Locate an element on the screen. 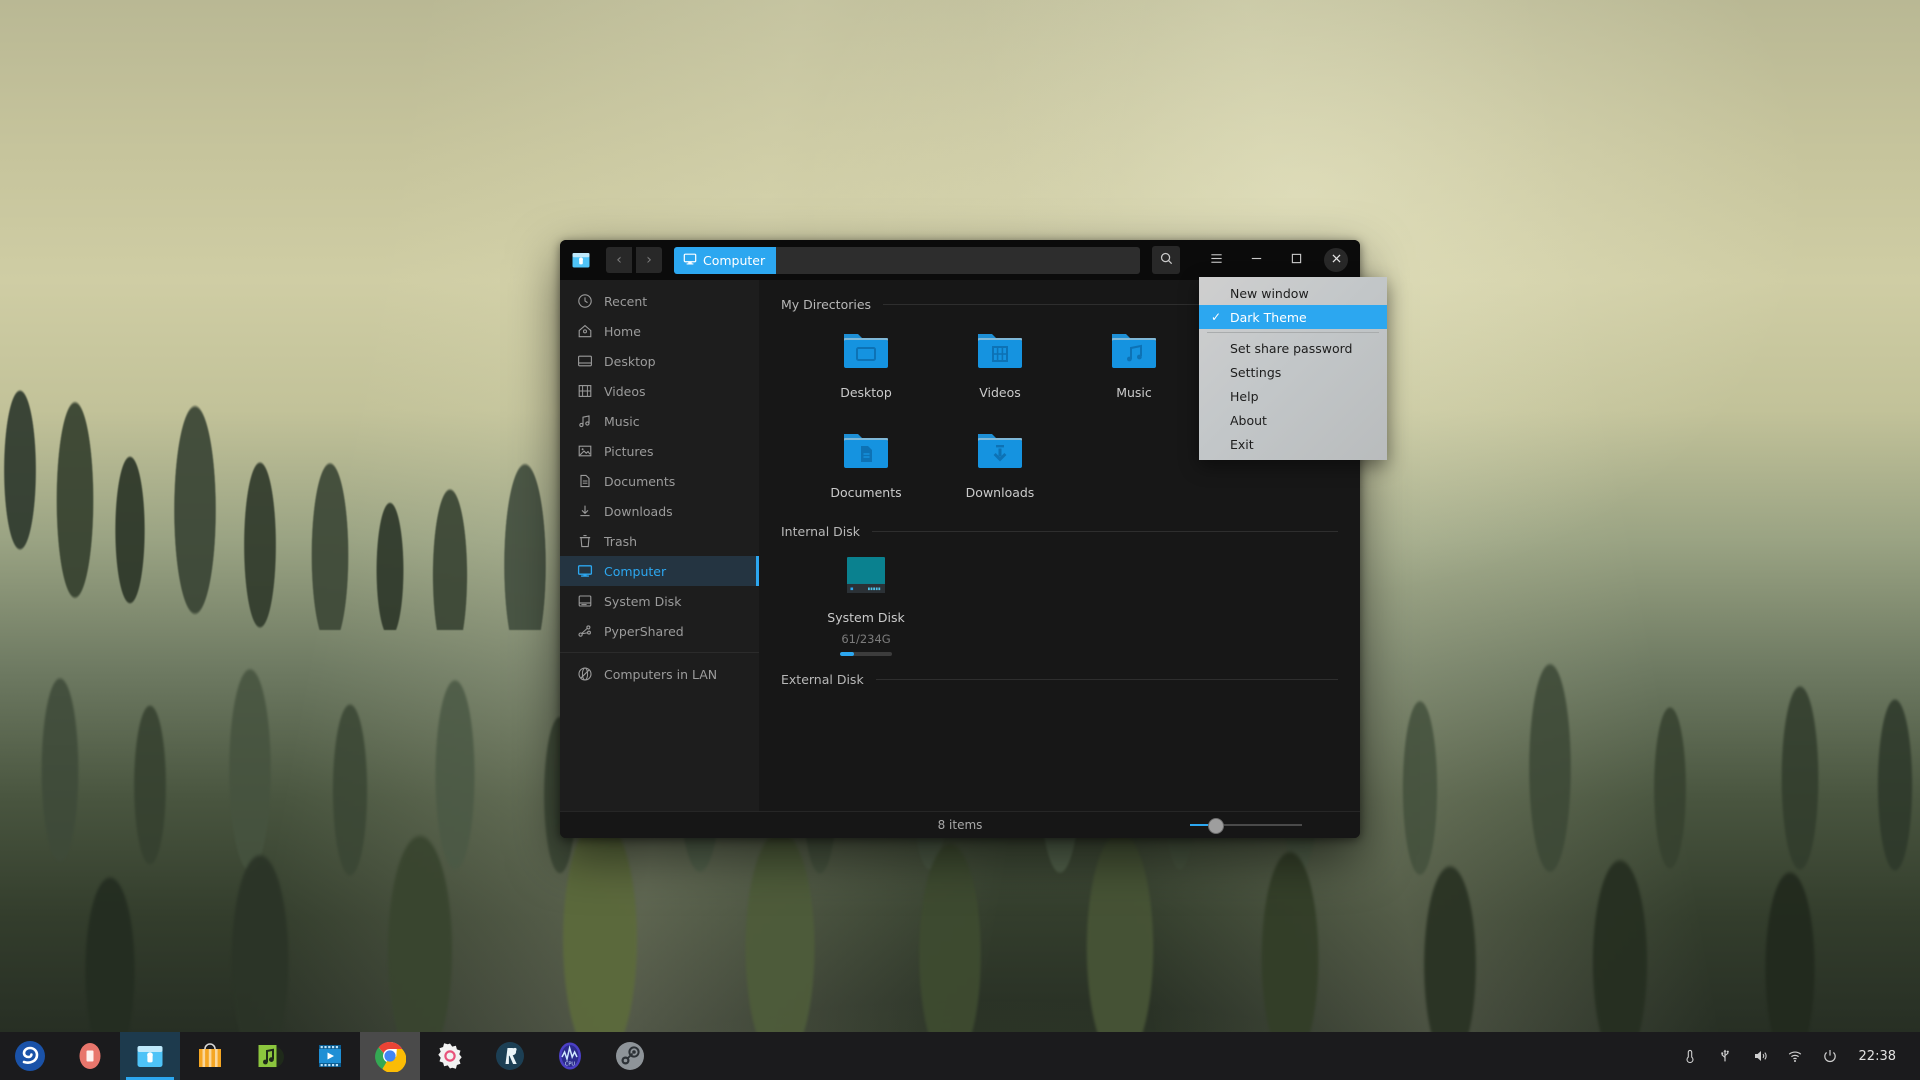  folder-item-documents: Documents is located at coordinates (866, 456).